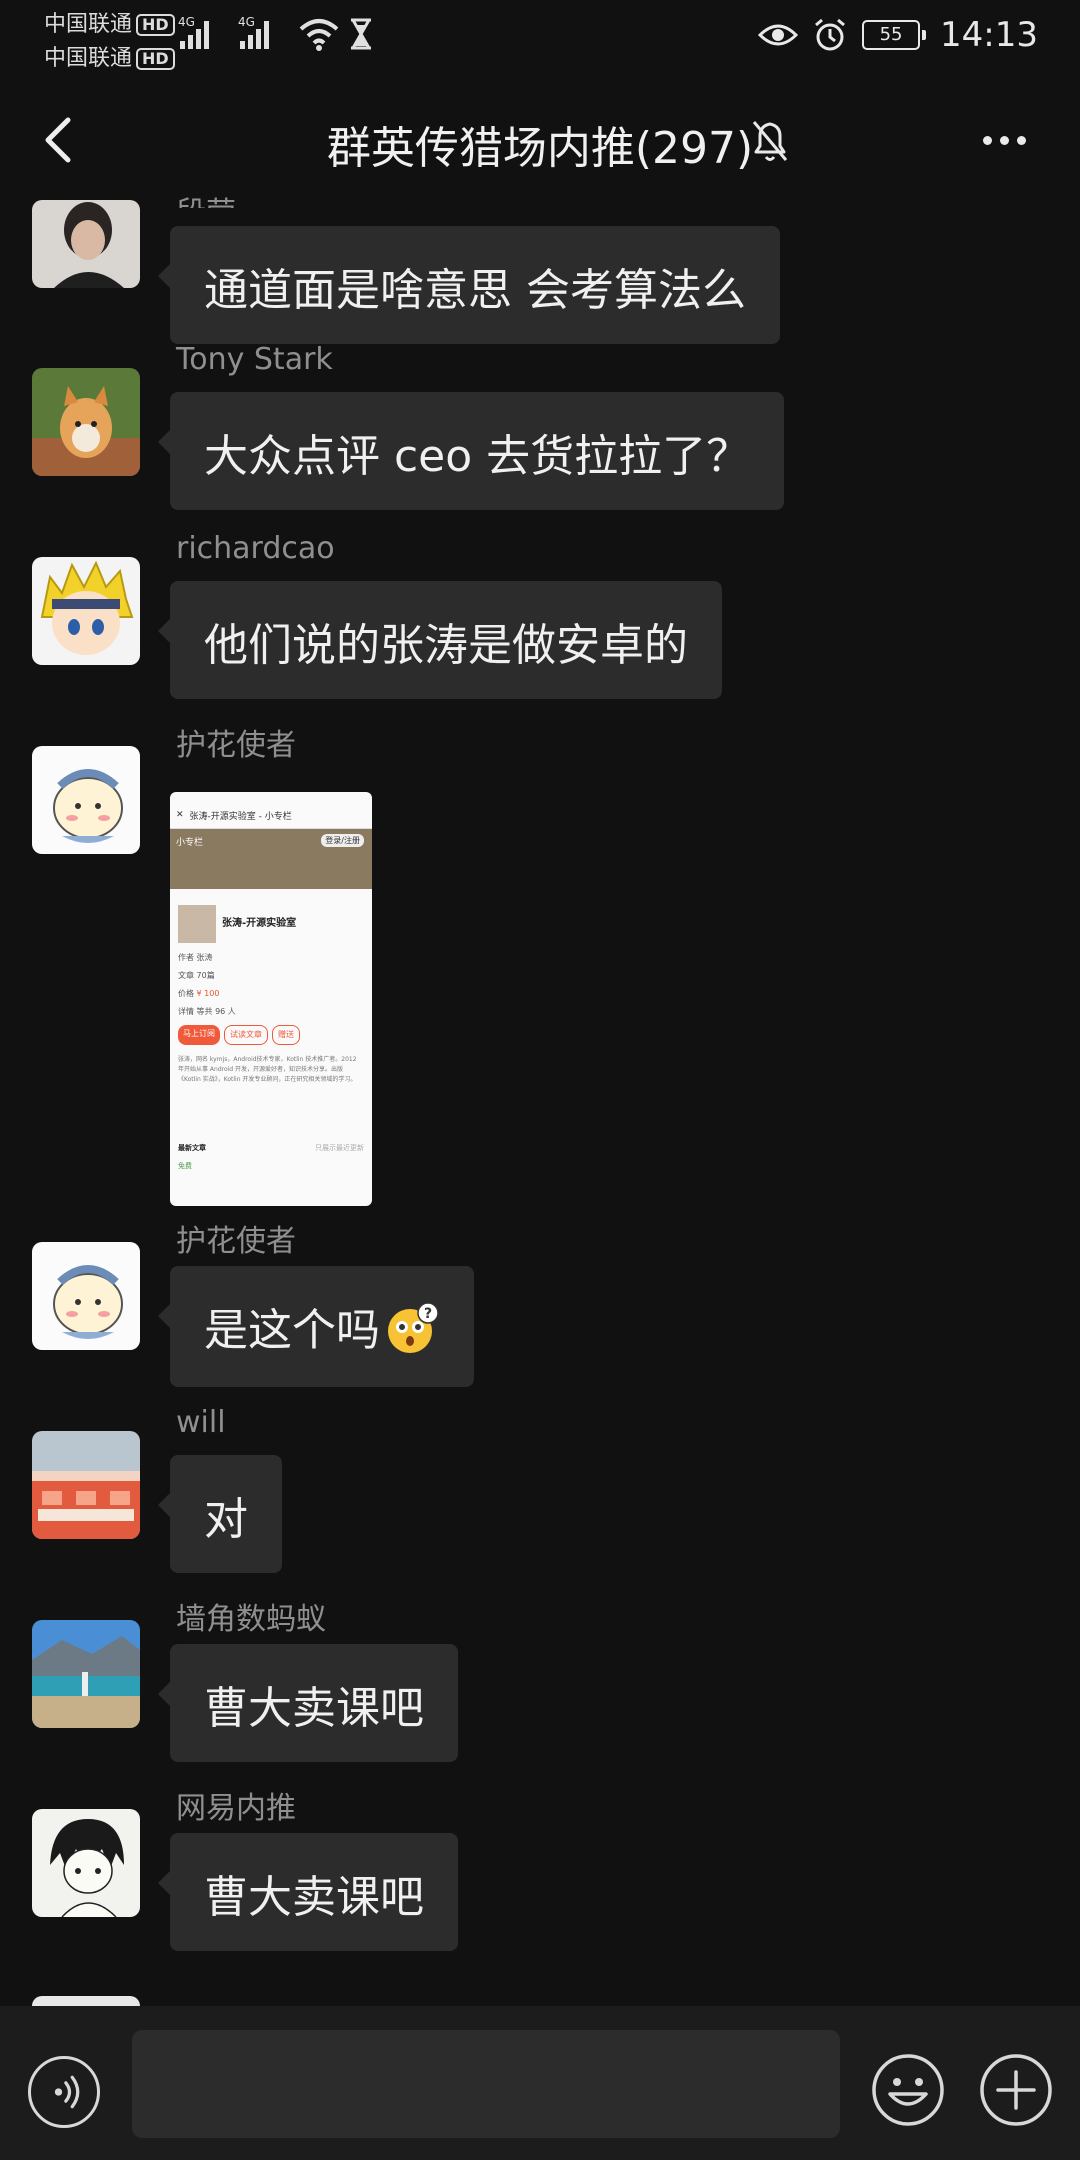 The width and height of the screenshot is (1080, 2160). What do you see at coordinates (199, 1035) in the screenshot?
I see `thumb-subscribe-button: 马上订阅` at bounding box center [199, 1035].